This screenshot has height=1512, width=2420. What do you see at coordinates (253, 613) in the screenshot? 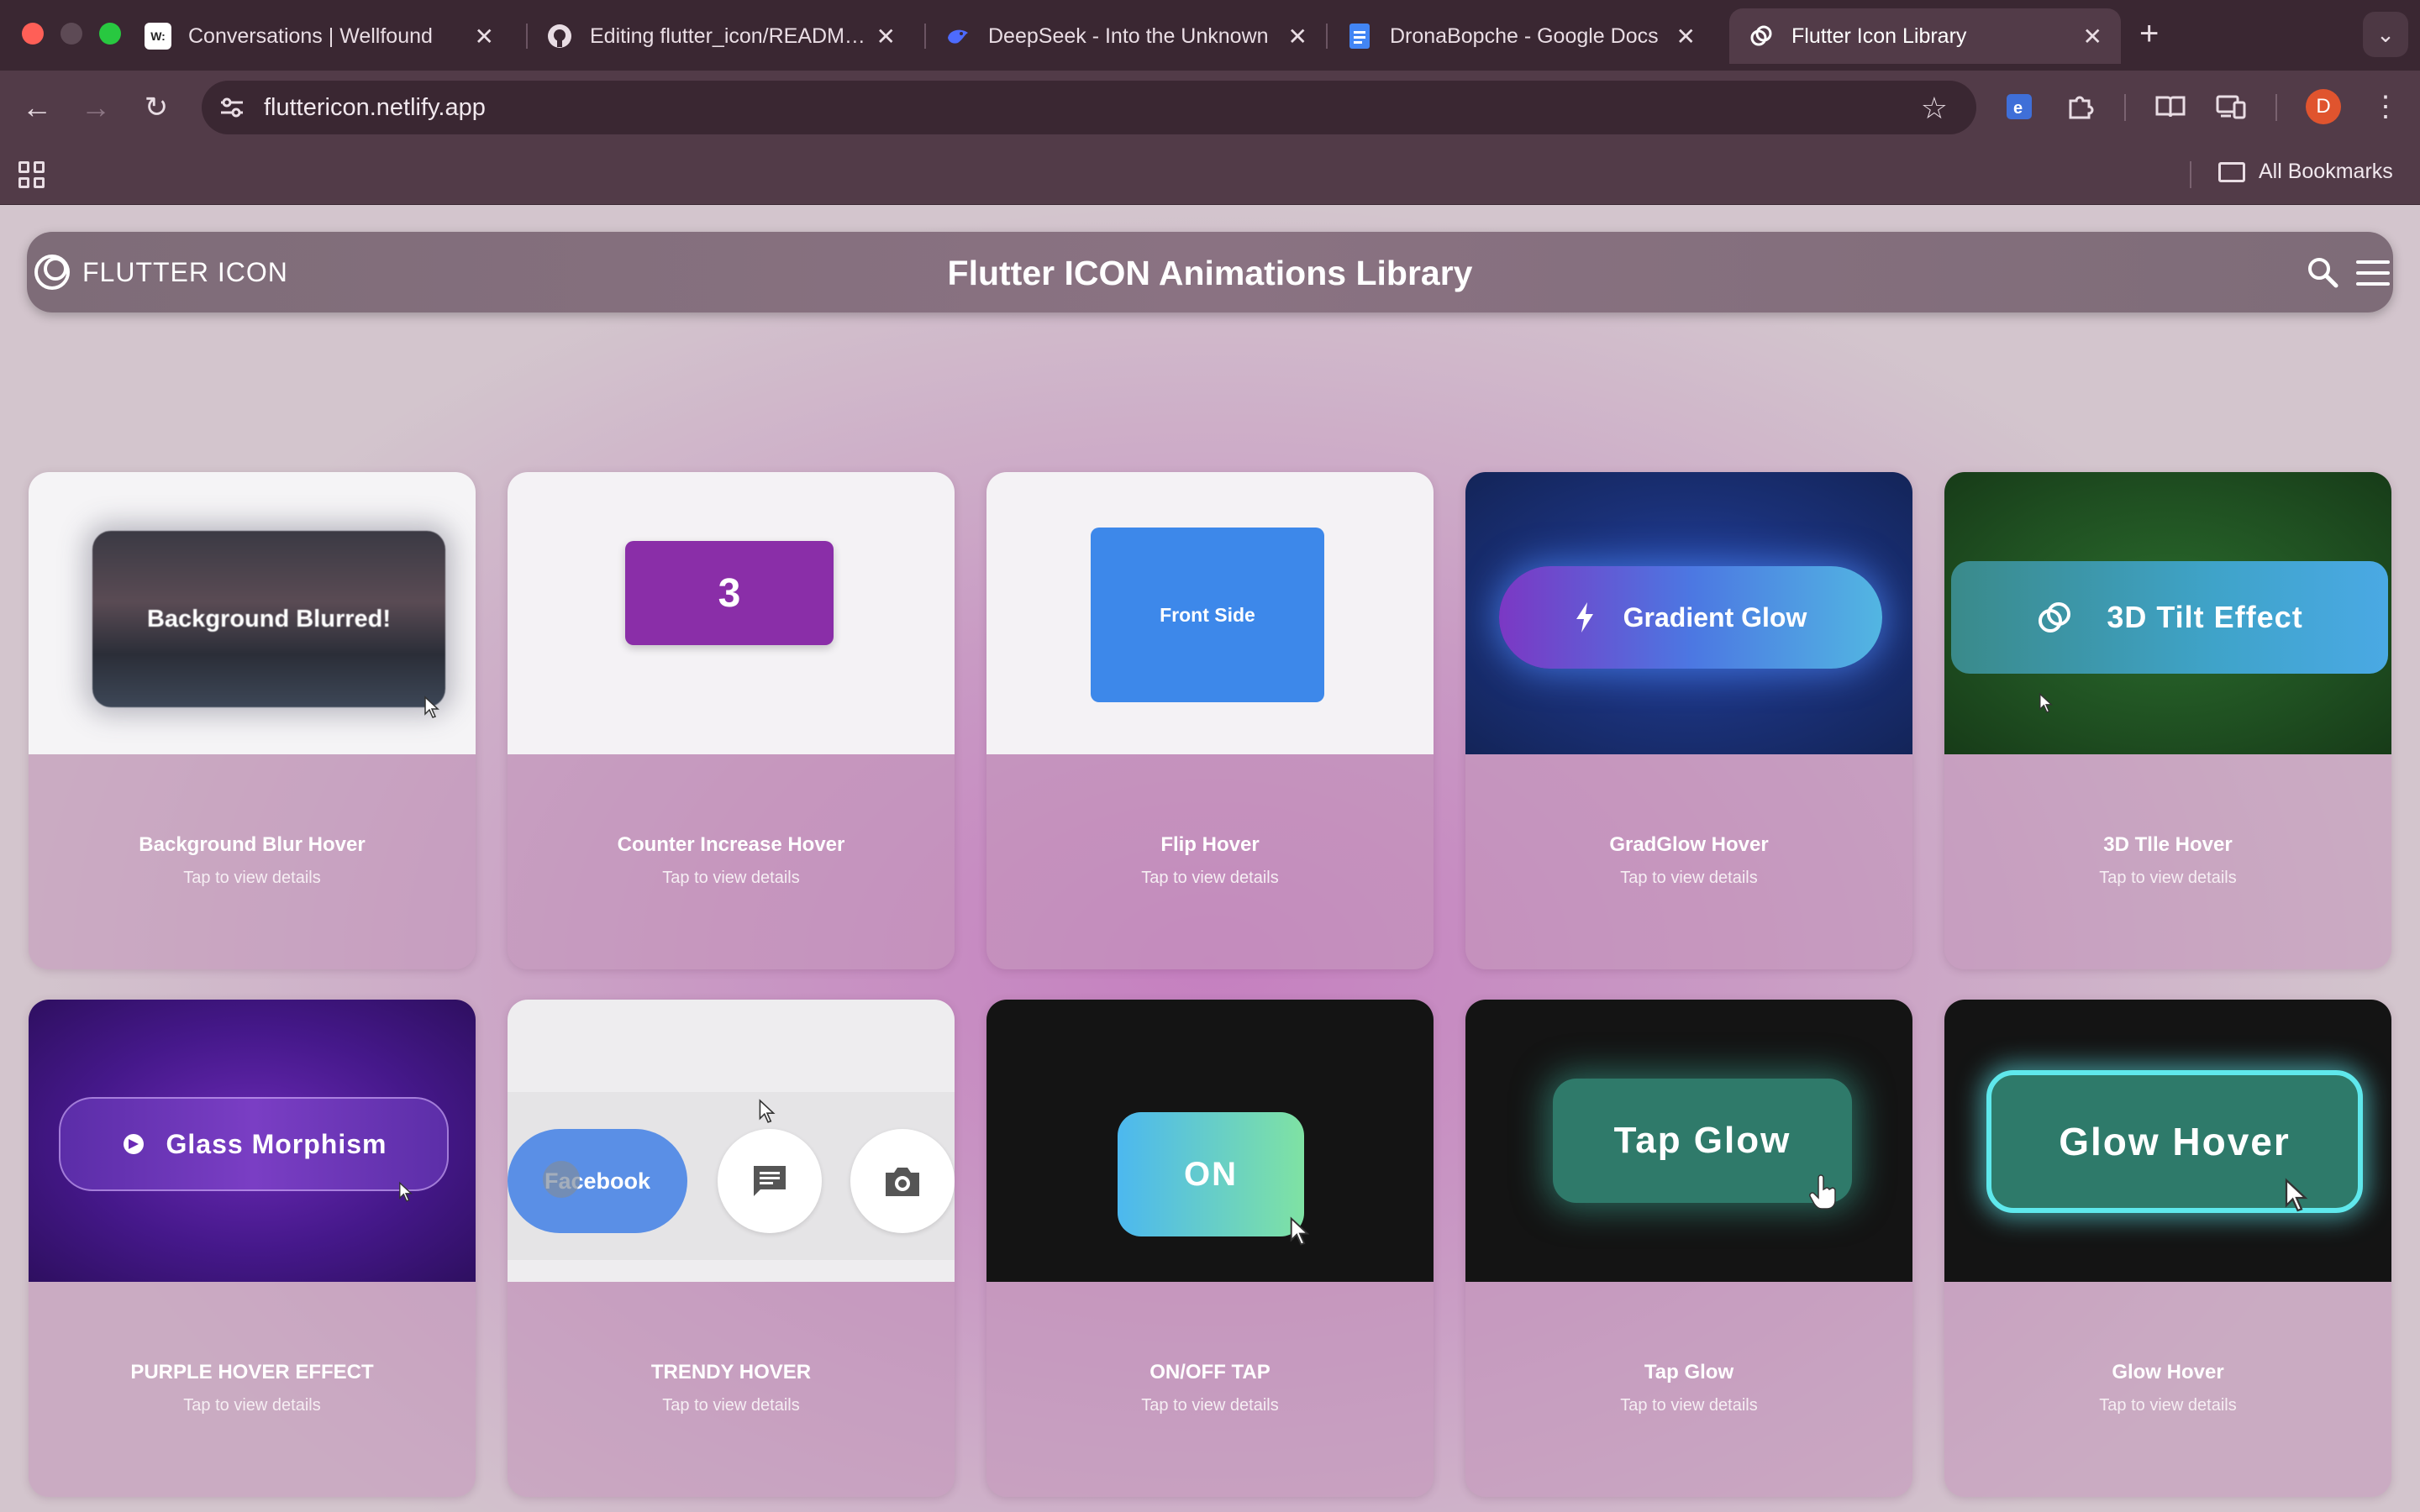
I see `card-preview: Background Blurred!` at bounding box center [253, 613].